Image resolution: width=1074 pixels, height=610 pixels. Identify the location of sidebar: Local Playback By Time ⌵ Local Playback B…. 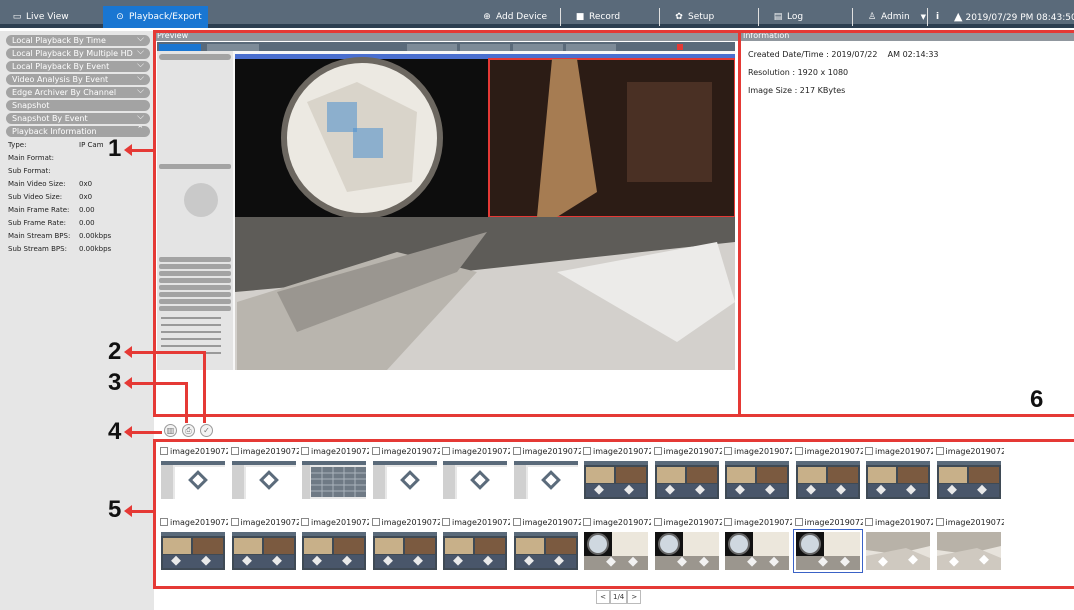
(77, 320).